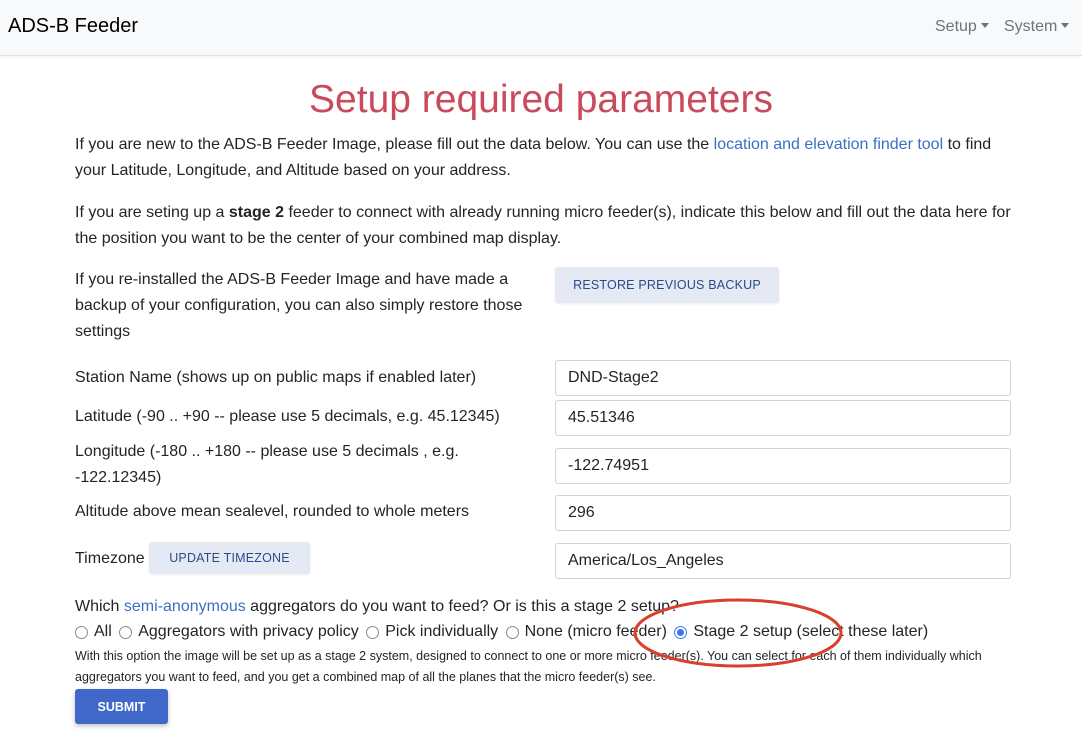 This screenshot has width=1082, height=740. What do you see at coordinates (248, 631) in the screenshot?
I see `radio-label: Aggregators with privacy policy` at bounding box center [248, 631].